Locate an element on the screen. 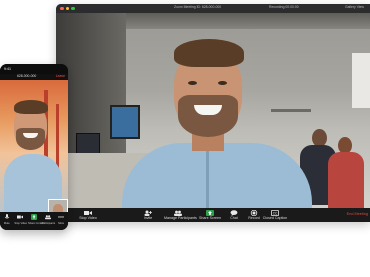 The height and width of the screenshot is (277, 370). phone-participants-button: Participants is located at coordinates (48, 219).